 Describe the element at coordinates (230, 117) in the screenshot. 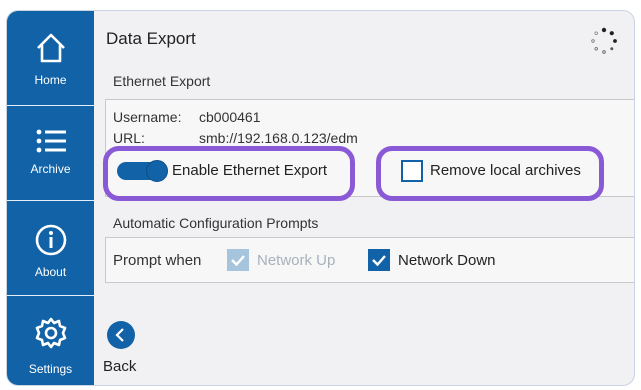

I see `username-value: cb000461` at that location.